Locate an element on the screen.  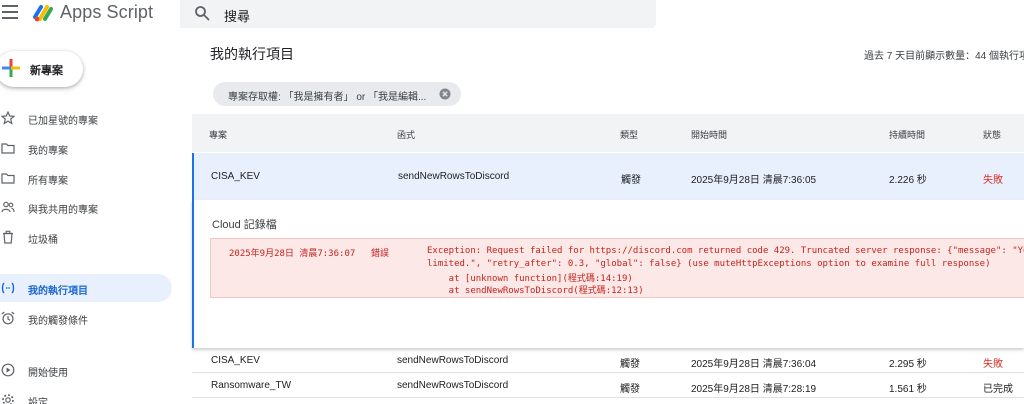
sidebar-item-all-projects: 所有專案 is located at coordinates (86, 178).